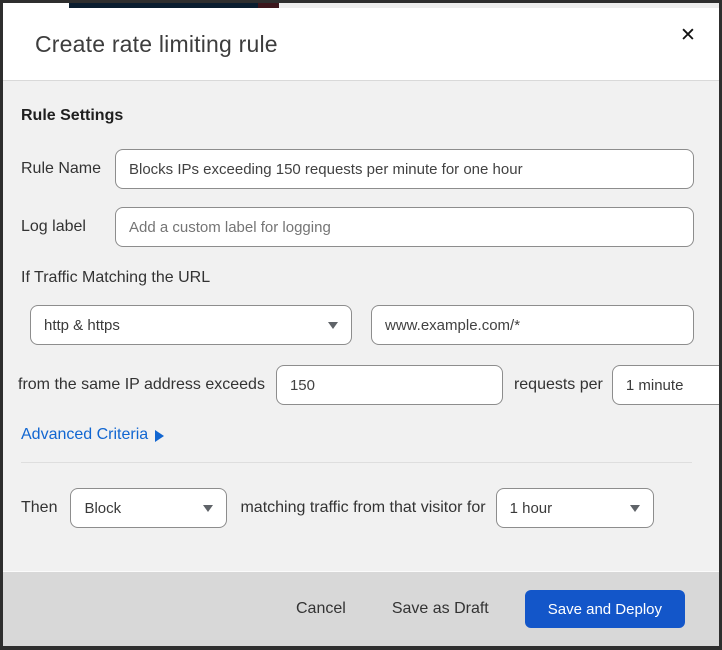  I want to click on save-and-deploy-button: Save and Deploy, so click(604, 609).